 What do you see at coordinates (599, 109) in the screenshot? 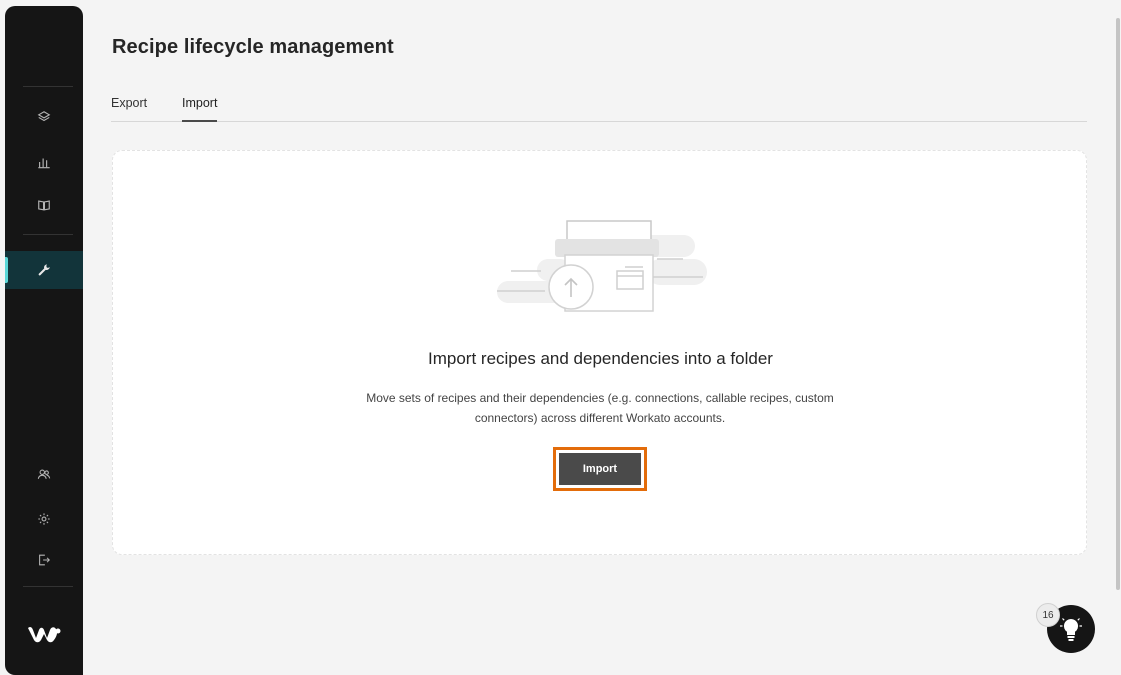
I see `tab-bar: Export Import` at bounding box center [599, 109].